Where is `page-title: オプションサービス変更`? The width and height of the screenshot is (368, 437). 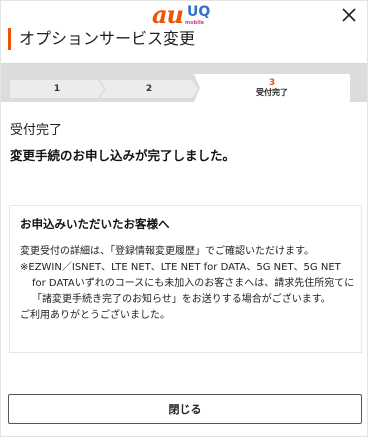
page-title: オプションサービス変更 is located at coordinates (101, 39).